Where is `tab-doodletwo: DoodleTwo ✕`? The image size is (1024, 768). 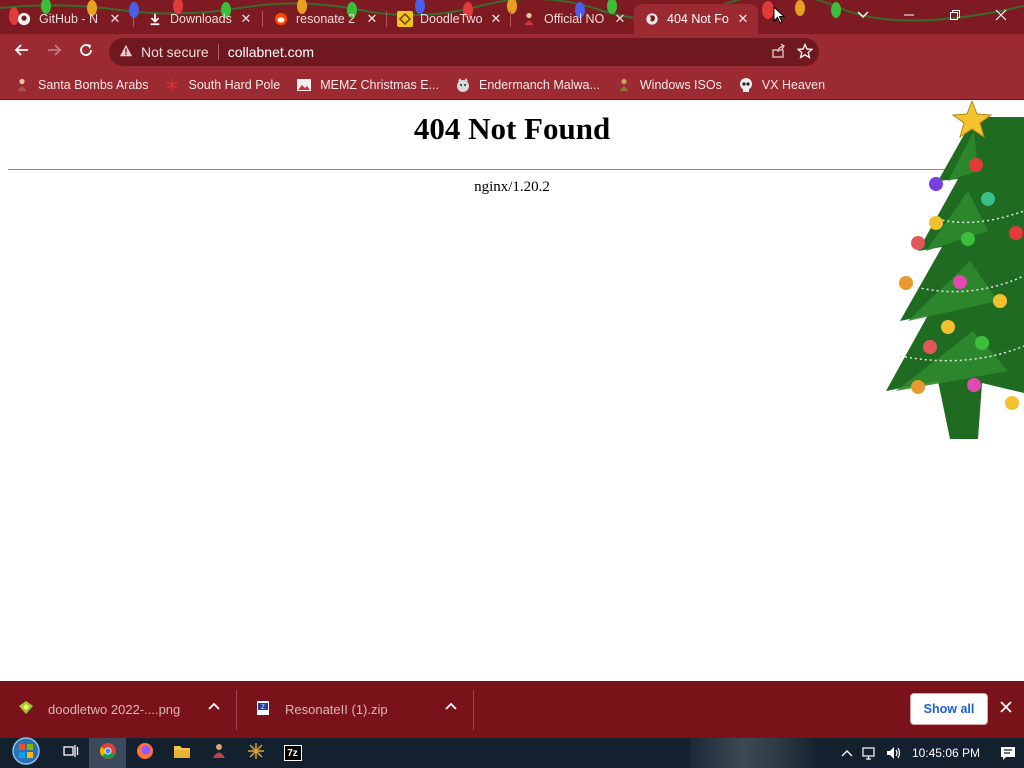
tab-doodletwo: DoodleTwo ✕ is located at coordinates (449, 19).